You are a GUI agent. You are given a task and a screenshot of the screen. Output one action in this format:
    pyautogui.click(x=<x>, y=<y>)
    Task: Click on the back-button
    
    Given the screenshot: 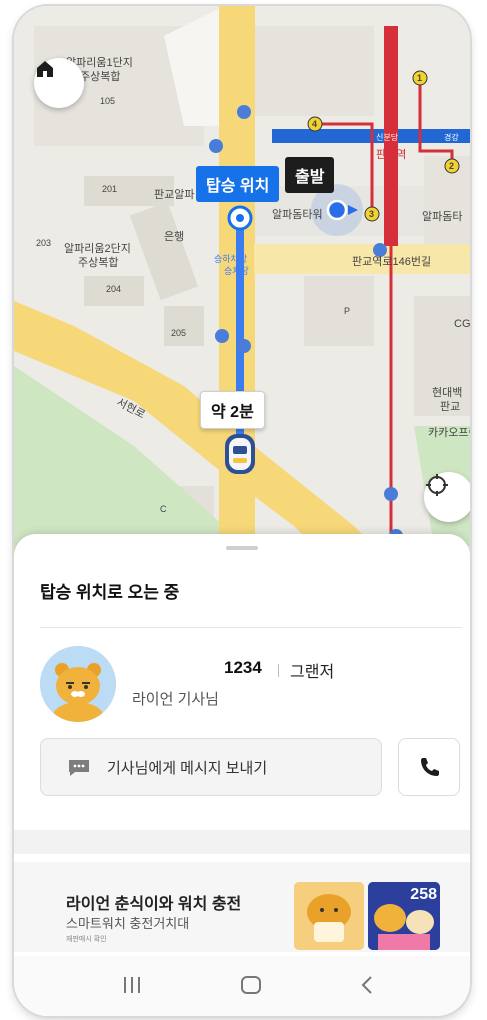 What is the action you would take?
    pyautogui.click(x=368, y=987)
    